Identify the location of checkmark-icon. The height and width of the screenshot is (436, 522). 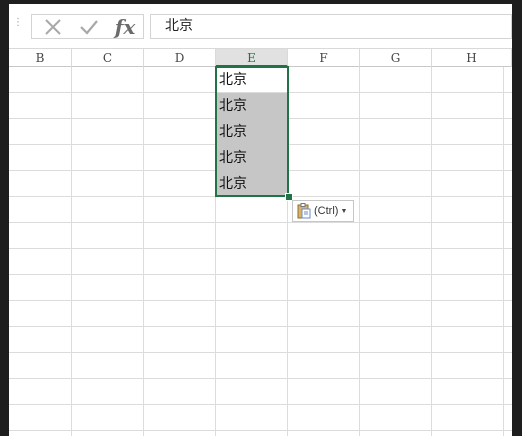
(89, 27).